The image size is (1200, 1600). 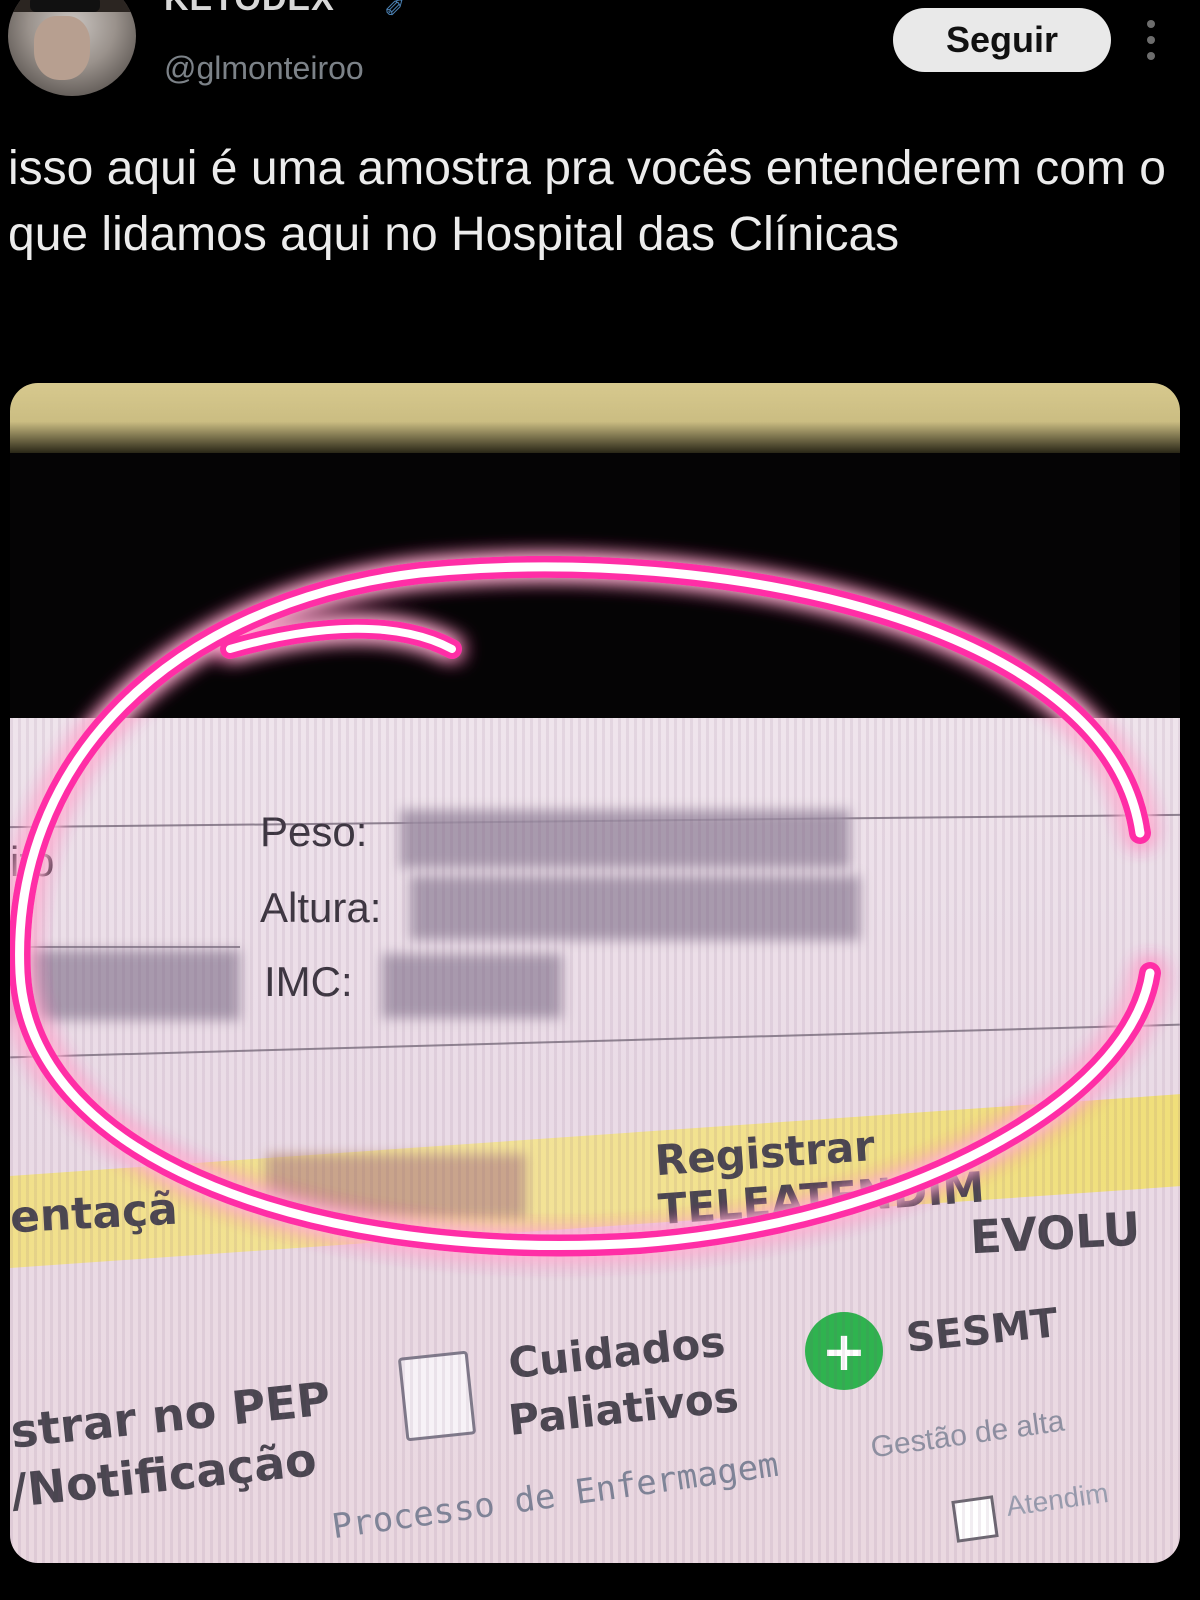 I want to click on document-icon, so click(x=437, y=1396).